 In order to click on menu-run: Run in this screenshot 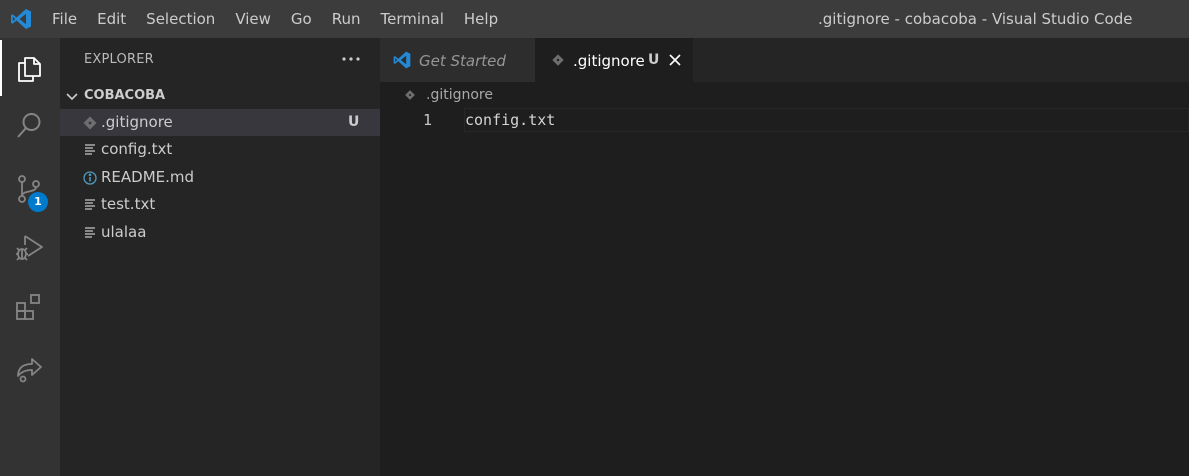, I will do `click(346, 19)`.